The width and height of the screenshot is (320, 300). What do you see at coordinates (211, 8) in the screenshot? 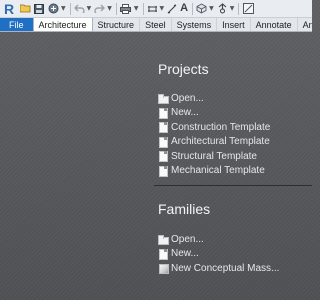
I see `3d-view-dropdown-icon: ▼` at bounding box center [211, 8].